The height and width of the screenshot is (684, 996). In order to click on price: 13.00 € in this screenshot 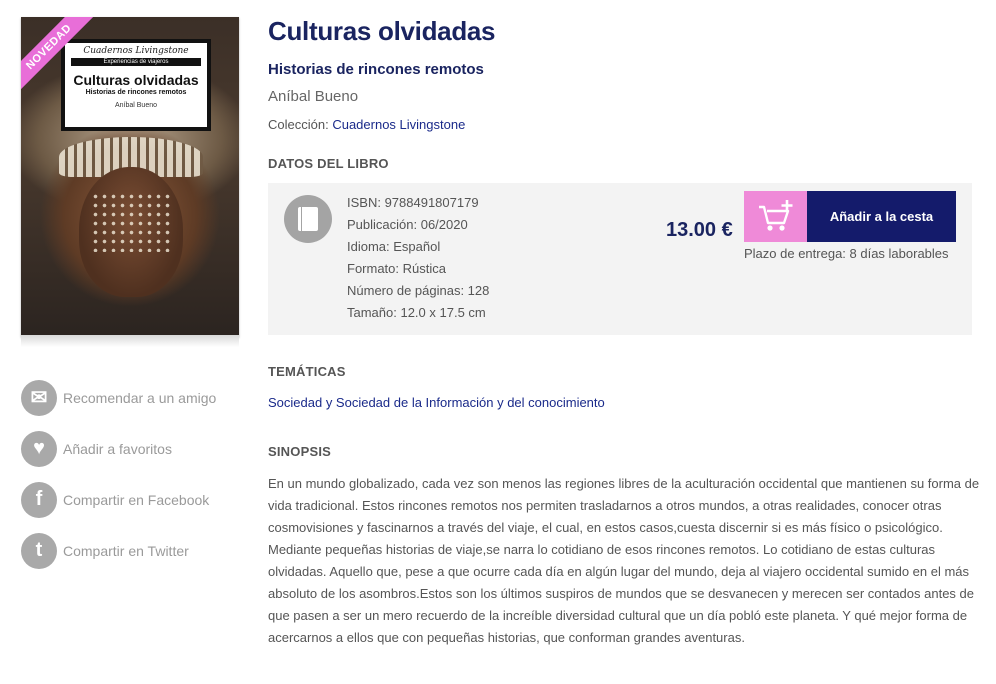, I will do `click(699, 230)`.